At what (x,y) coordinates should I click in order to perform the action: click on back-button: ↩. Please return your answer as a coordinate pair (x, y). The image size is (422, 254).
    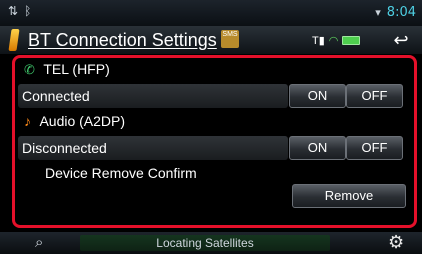
    Looking at the image, I should click on (401, 40).